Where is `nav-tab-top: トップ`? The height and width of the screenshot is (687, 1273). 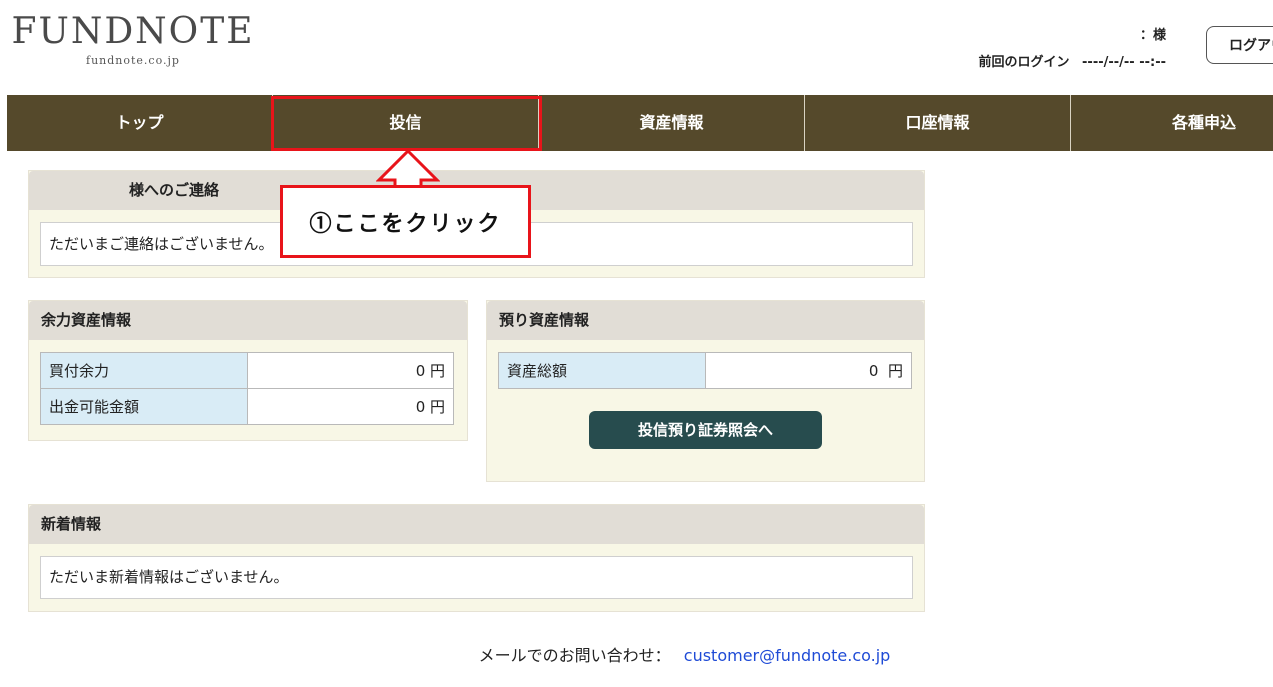 nav-tab-top: トップ is located at coordinates (140, 123).